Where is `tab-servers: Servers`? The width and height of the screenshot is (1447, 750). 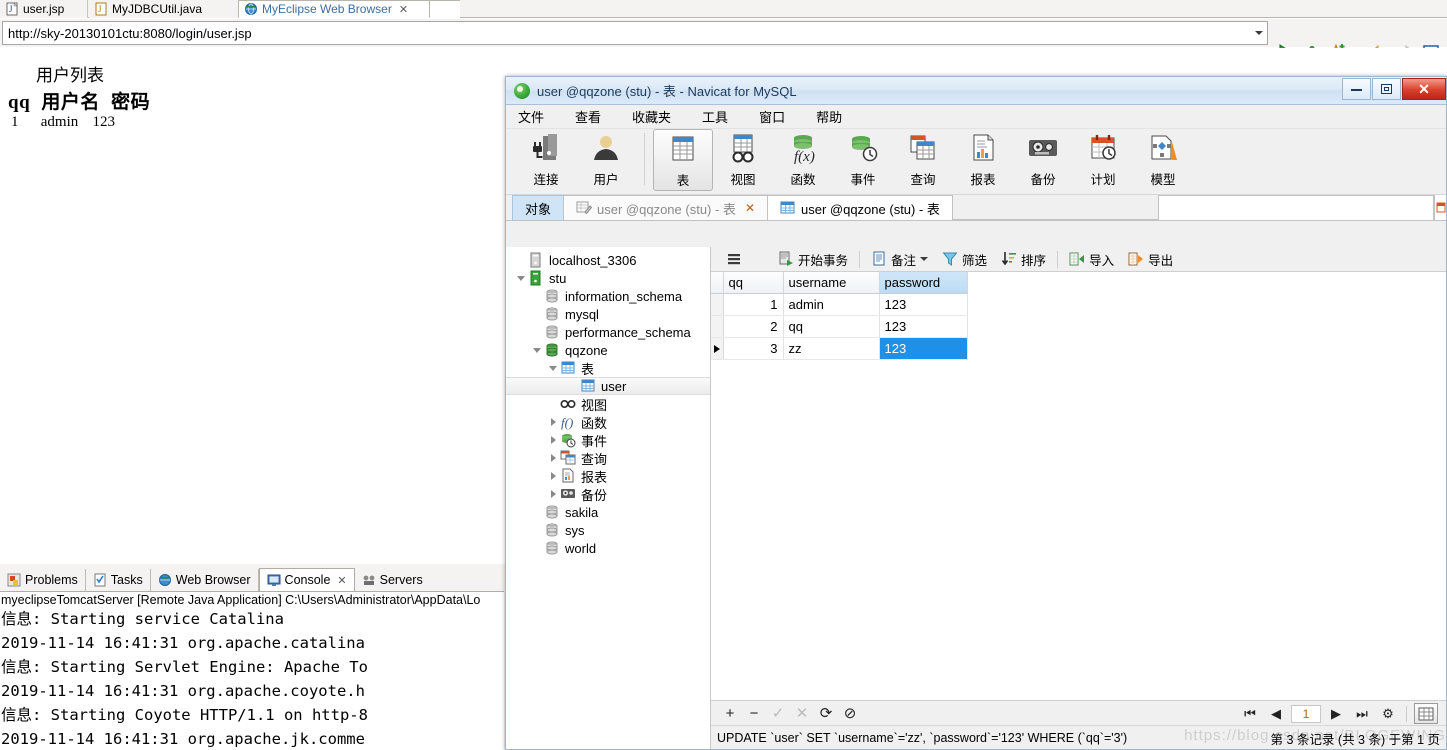 tab-servers: Servers is located at coordinates (392, 580).